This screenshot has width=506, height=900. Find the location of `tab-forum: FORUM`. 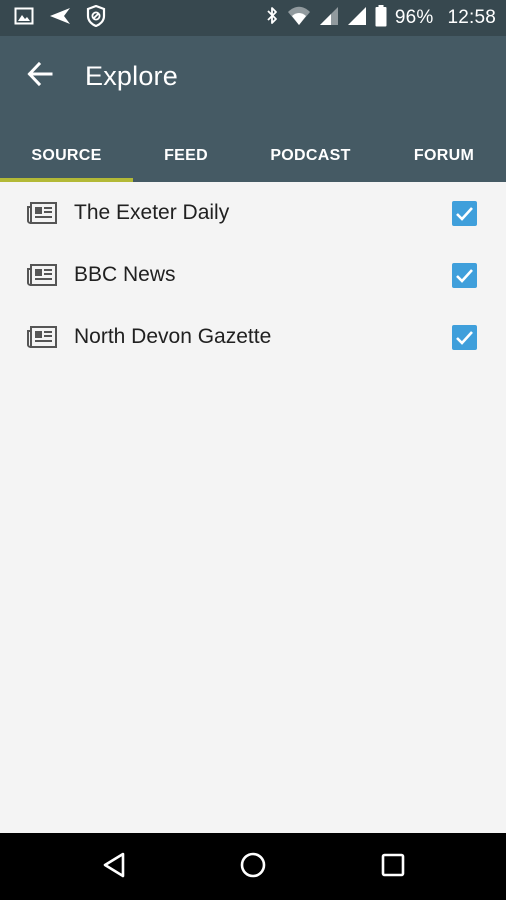

tab-forum: FORUM is located at coordinates (444, 156).